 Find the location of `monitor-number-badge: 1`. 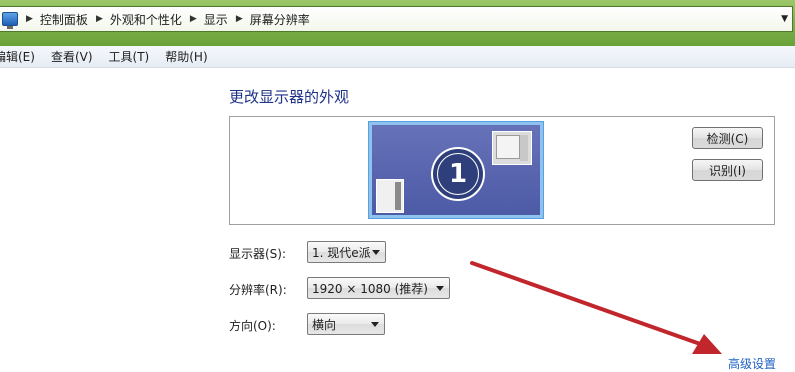

monitor-number-badge: 1 is located at coordinates (458, 174).